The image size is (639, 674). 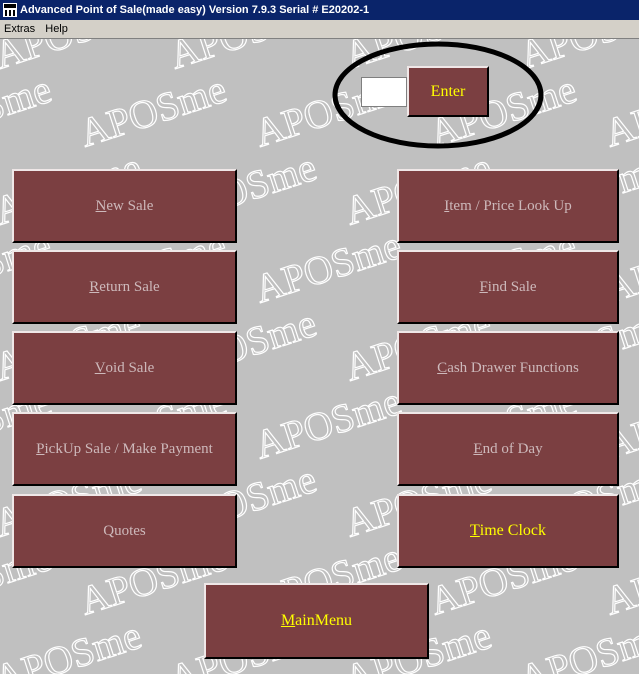 What do you see at coordinates (478, 448) in the screenshot?
I see `end-of-day-accel: E` at bounding box center [478, 448].